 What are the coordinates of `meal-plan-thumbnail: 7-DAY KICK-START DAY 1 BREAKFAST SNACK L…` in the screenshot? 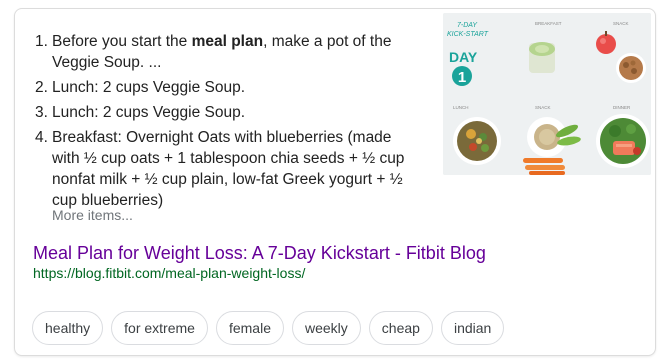 It's located at (547, 94).